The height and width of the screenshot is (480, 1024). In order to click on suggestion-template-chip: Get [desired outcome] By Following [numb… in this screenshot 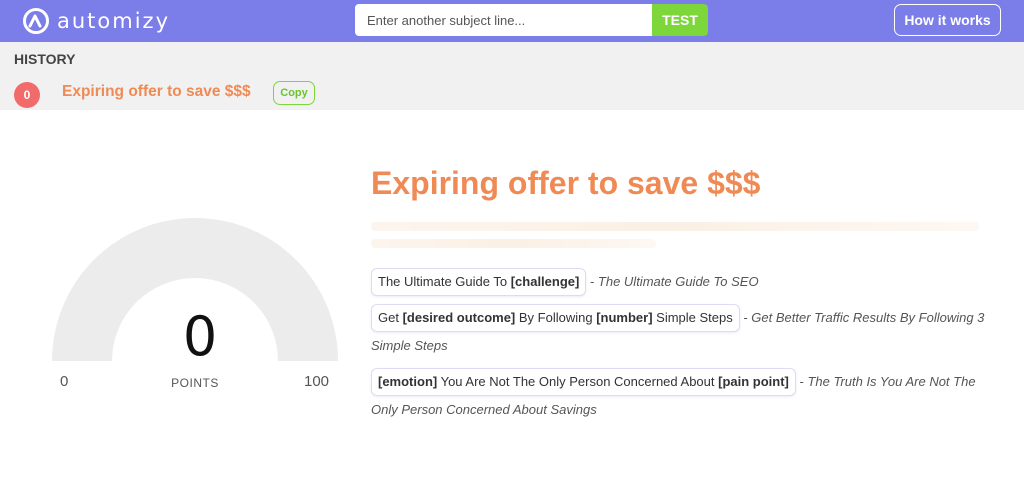, I will do `click(555, 318)`.